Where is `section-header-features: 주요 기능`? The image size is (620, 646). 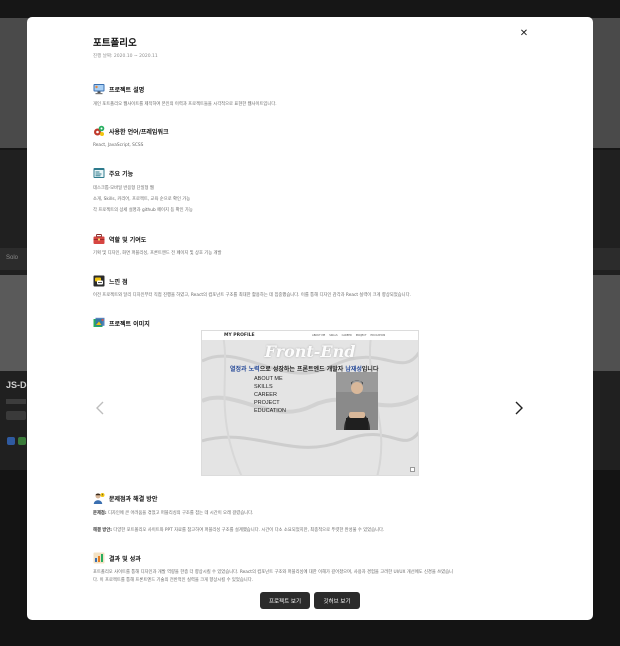 section-header-features: 주요 기능 is located at coordinates (113, 173).